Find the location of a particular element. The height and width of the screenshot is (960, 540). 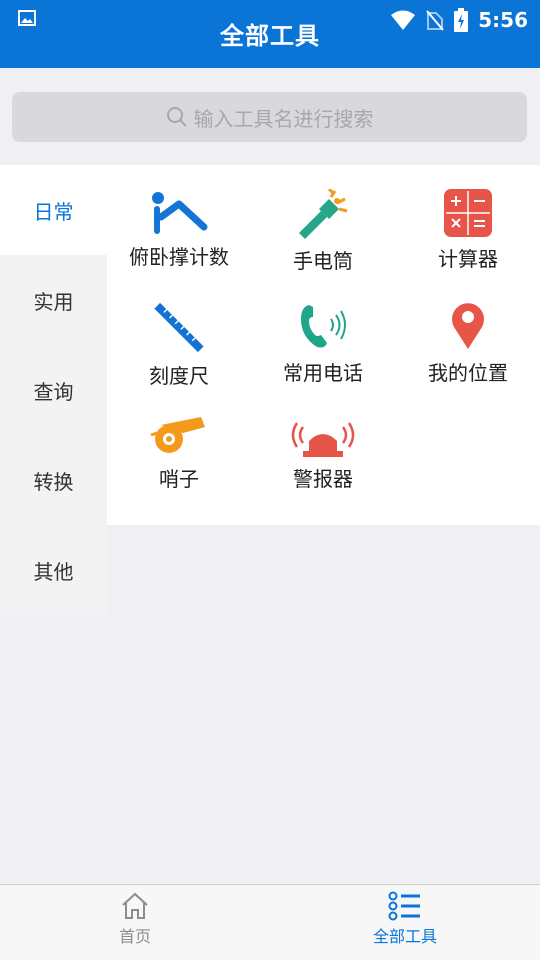

tool-ruler: 刻度尺 is located at coordinates (179, 333).